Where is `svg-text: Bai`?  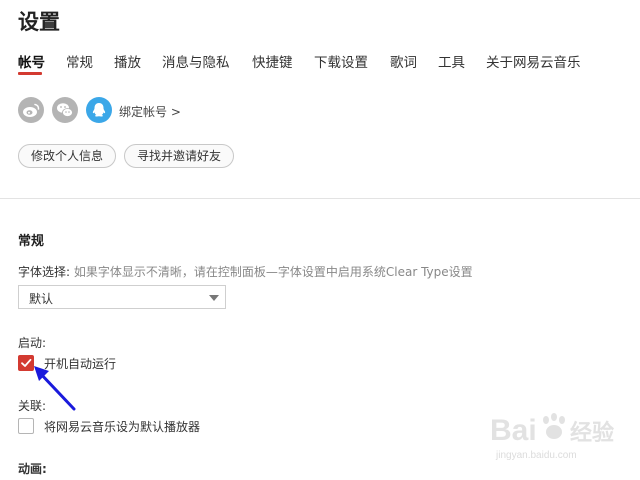
svg-text: Bai is located at coordinates (513, 430).